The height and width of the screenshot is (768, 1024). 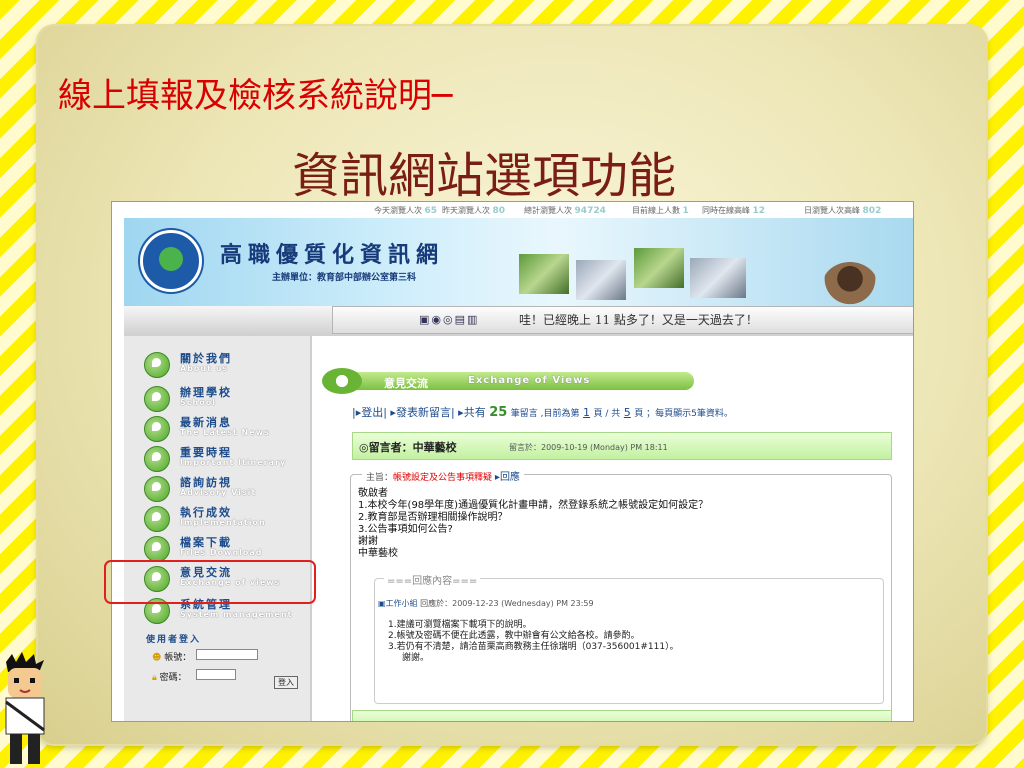 What do you see at coordinates (622, 715) in the screenshot?
I see `next-post-header` at bounding box center [622, 715].